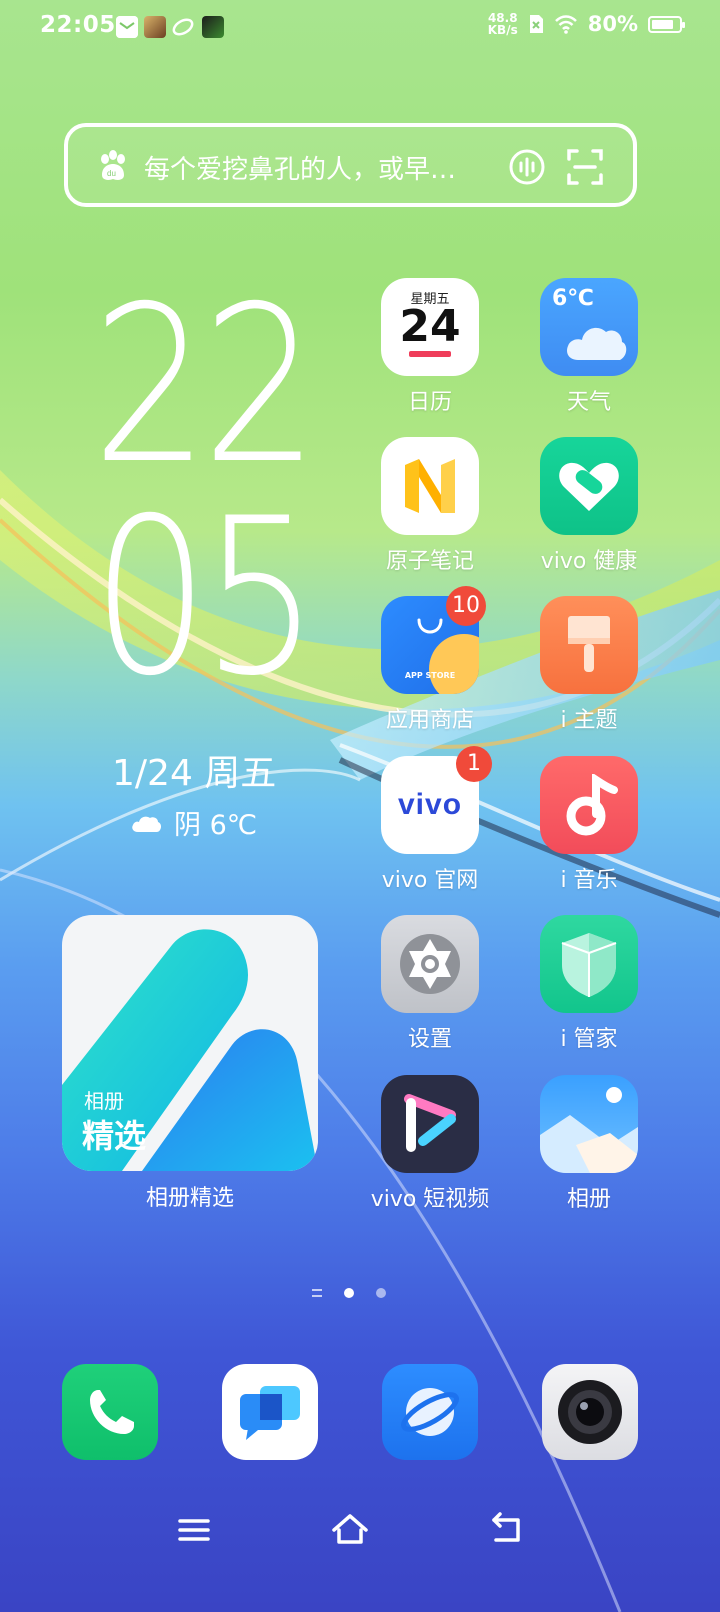 The height and width of the screenshot is (1612, 720). I want to click on music-note-icon, so click(589, 805).